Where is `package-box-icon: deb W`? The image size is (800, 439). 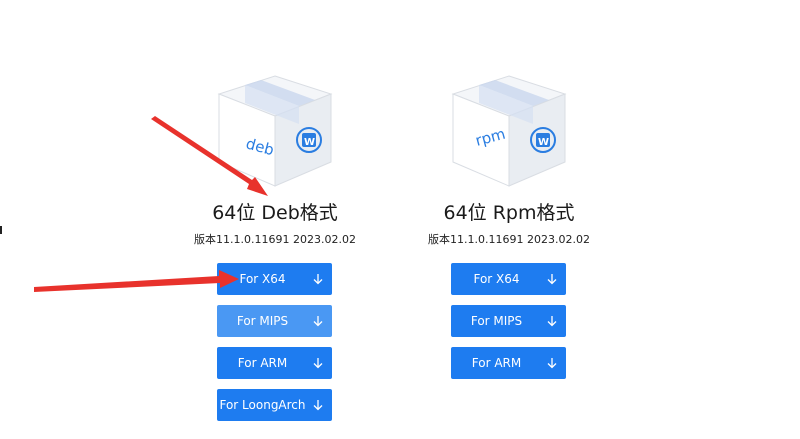
package-box-icon: deb W is located at coordinates (275, 131).